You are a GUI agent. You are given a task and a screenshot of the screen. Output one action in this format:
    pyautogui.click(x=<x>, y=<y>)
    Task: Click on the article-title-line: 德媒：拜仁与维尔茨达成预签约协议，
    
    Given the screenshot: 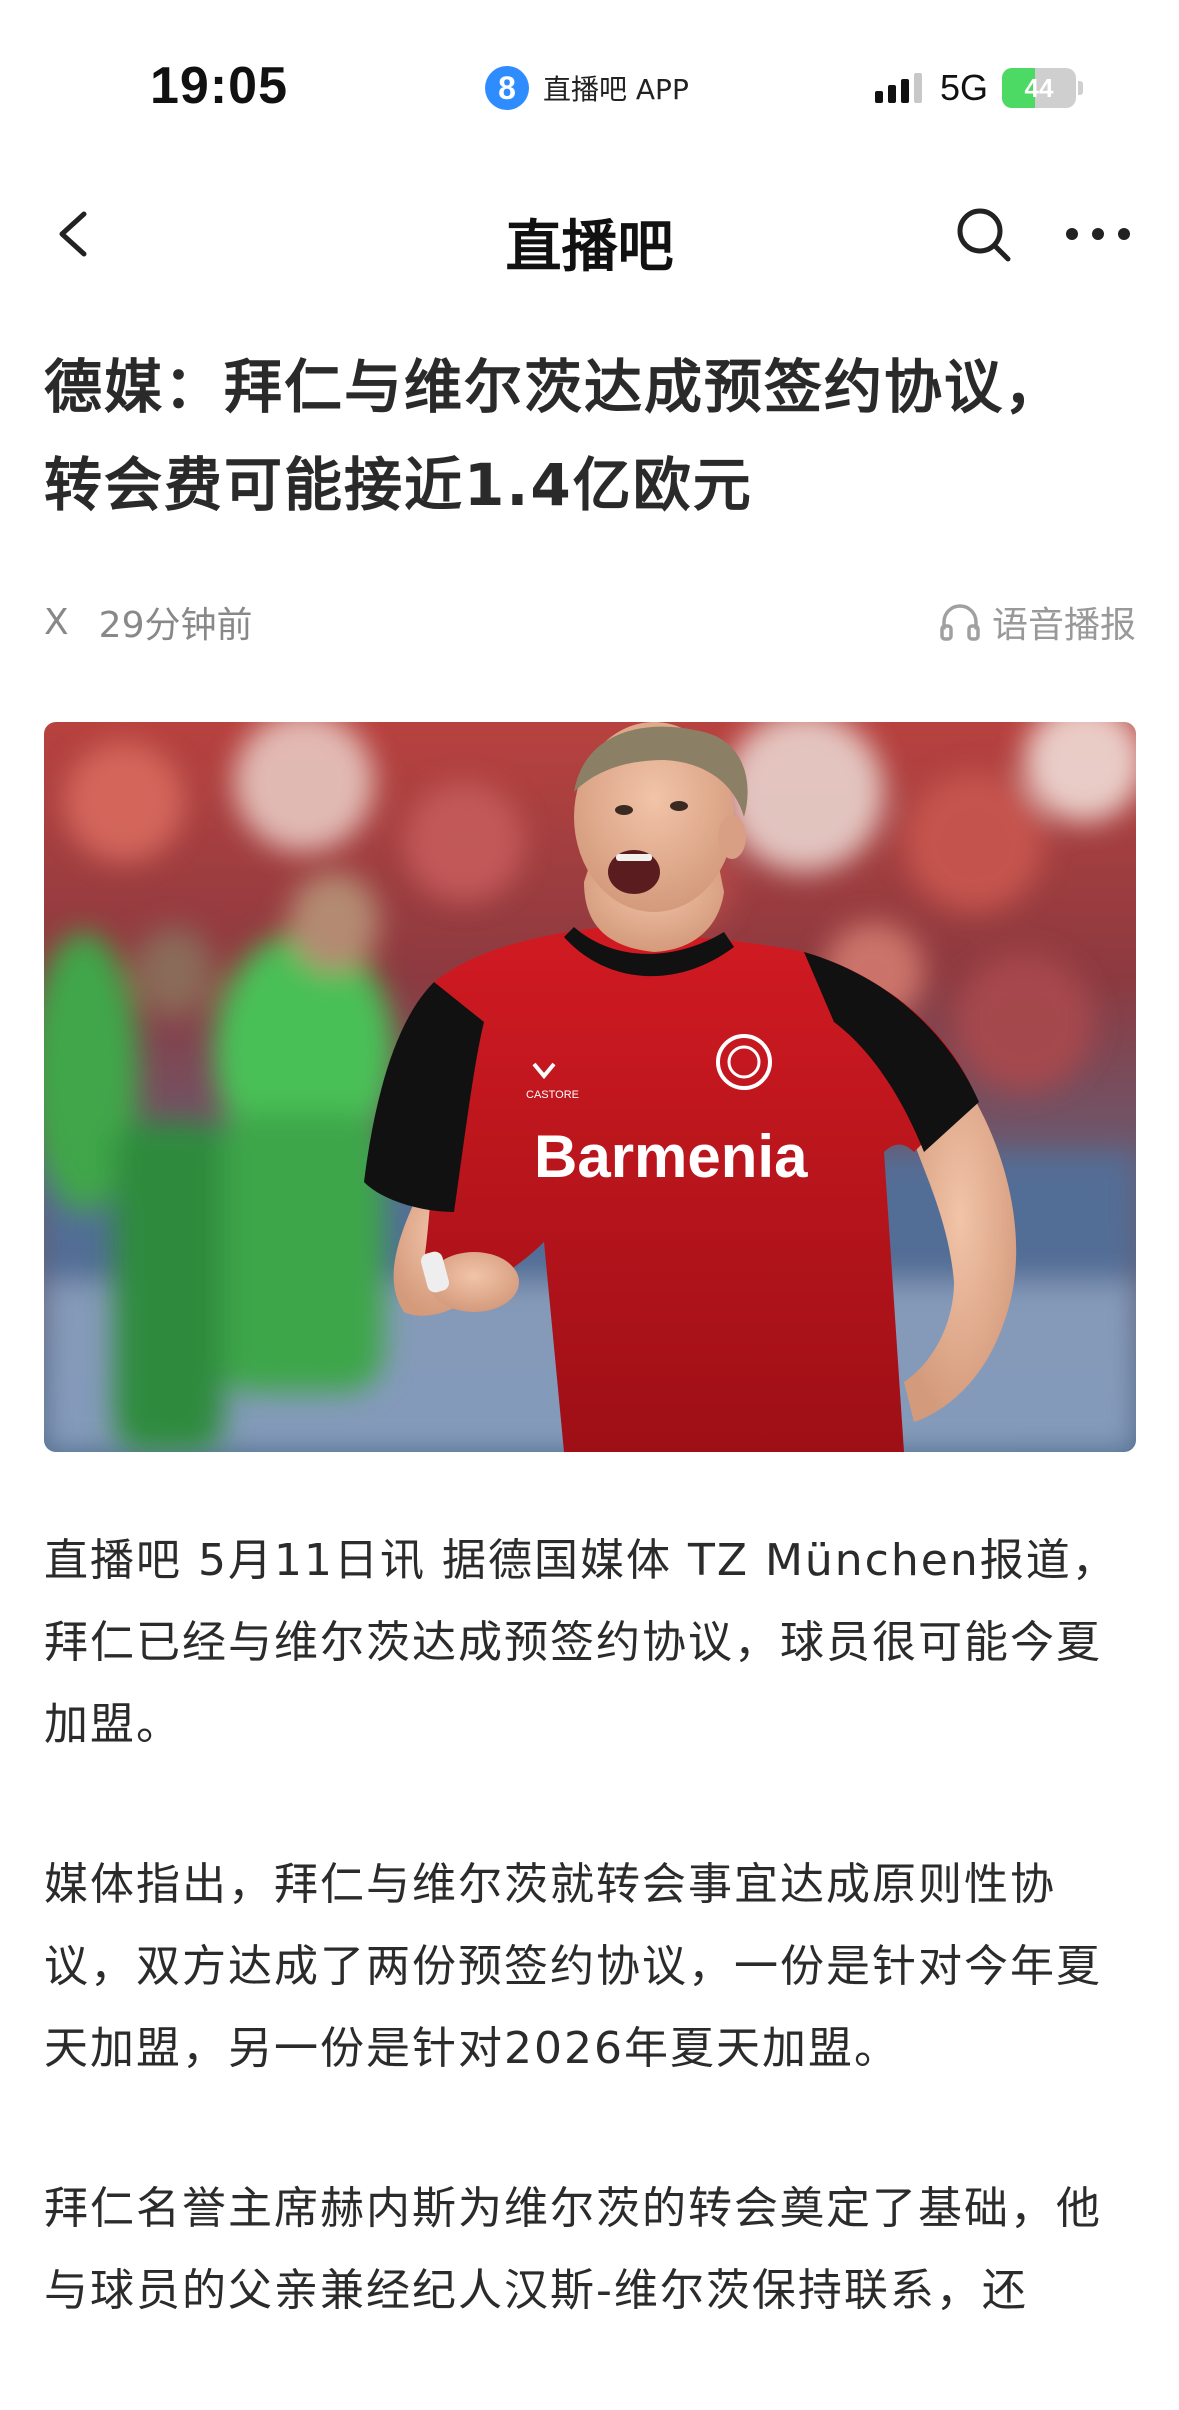 What is the action you would take?
    pyautogui.click(x=554, y=387)
    